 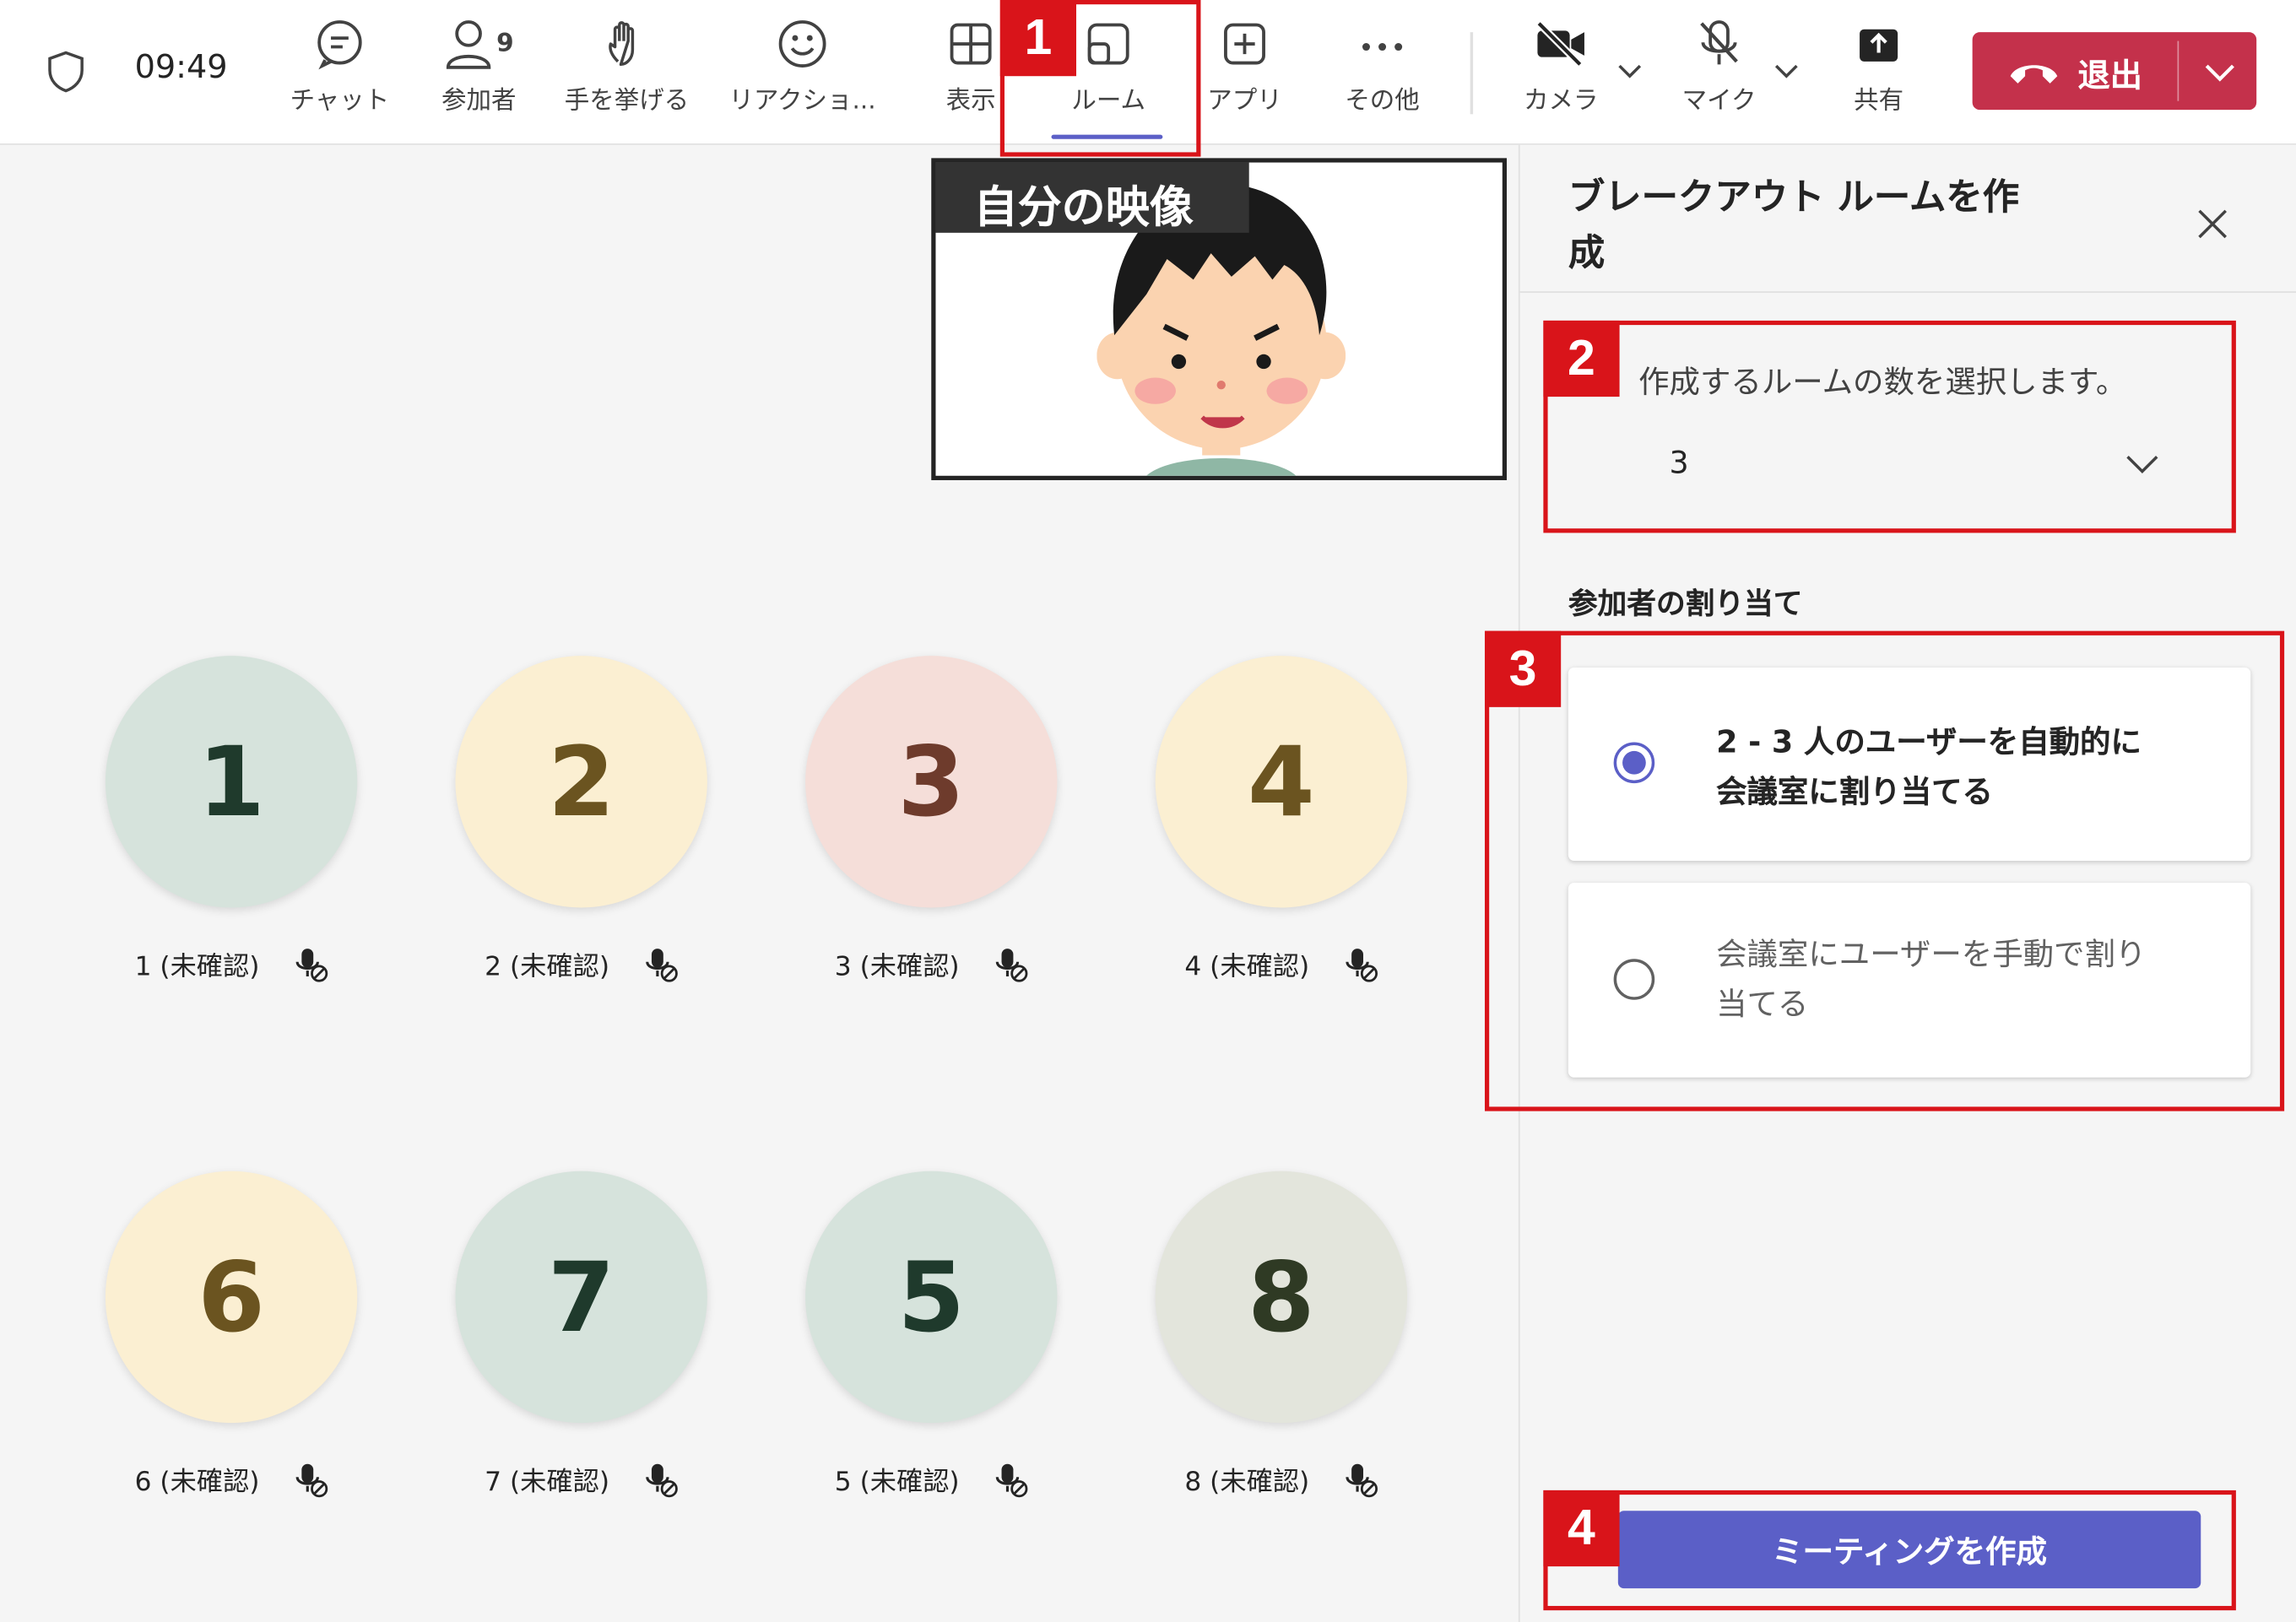 I want to click on chat-icon, so click(x=339, y=45).